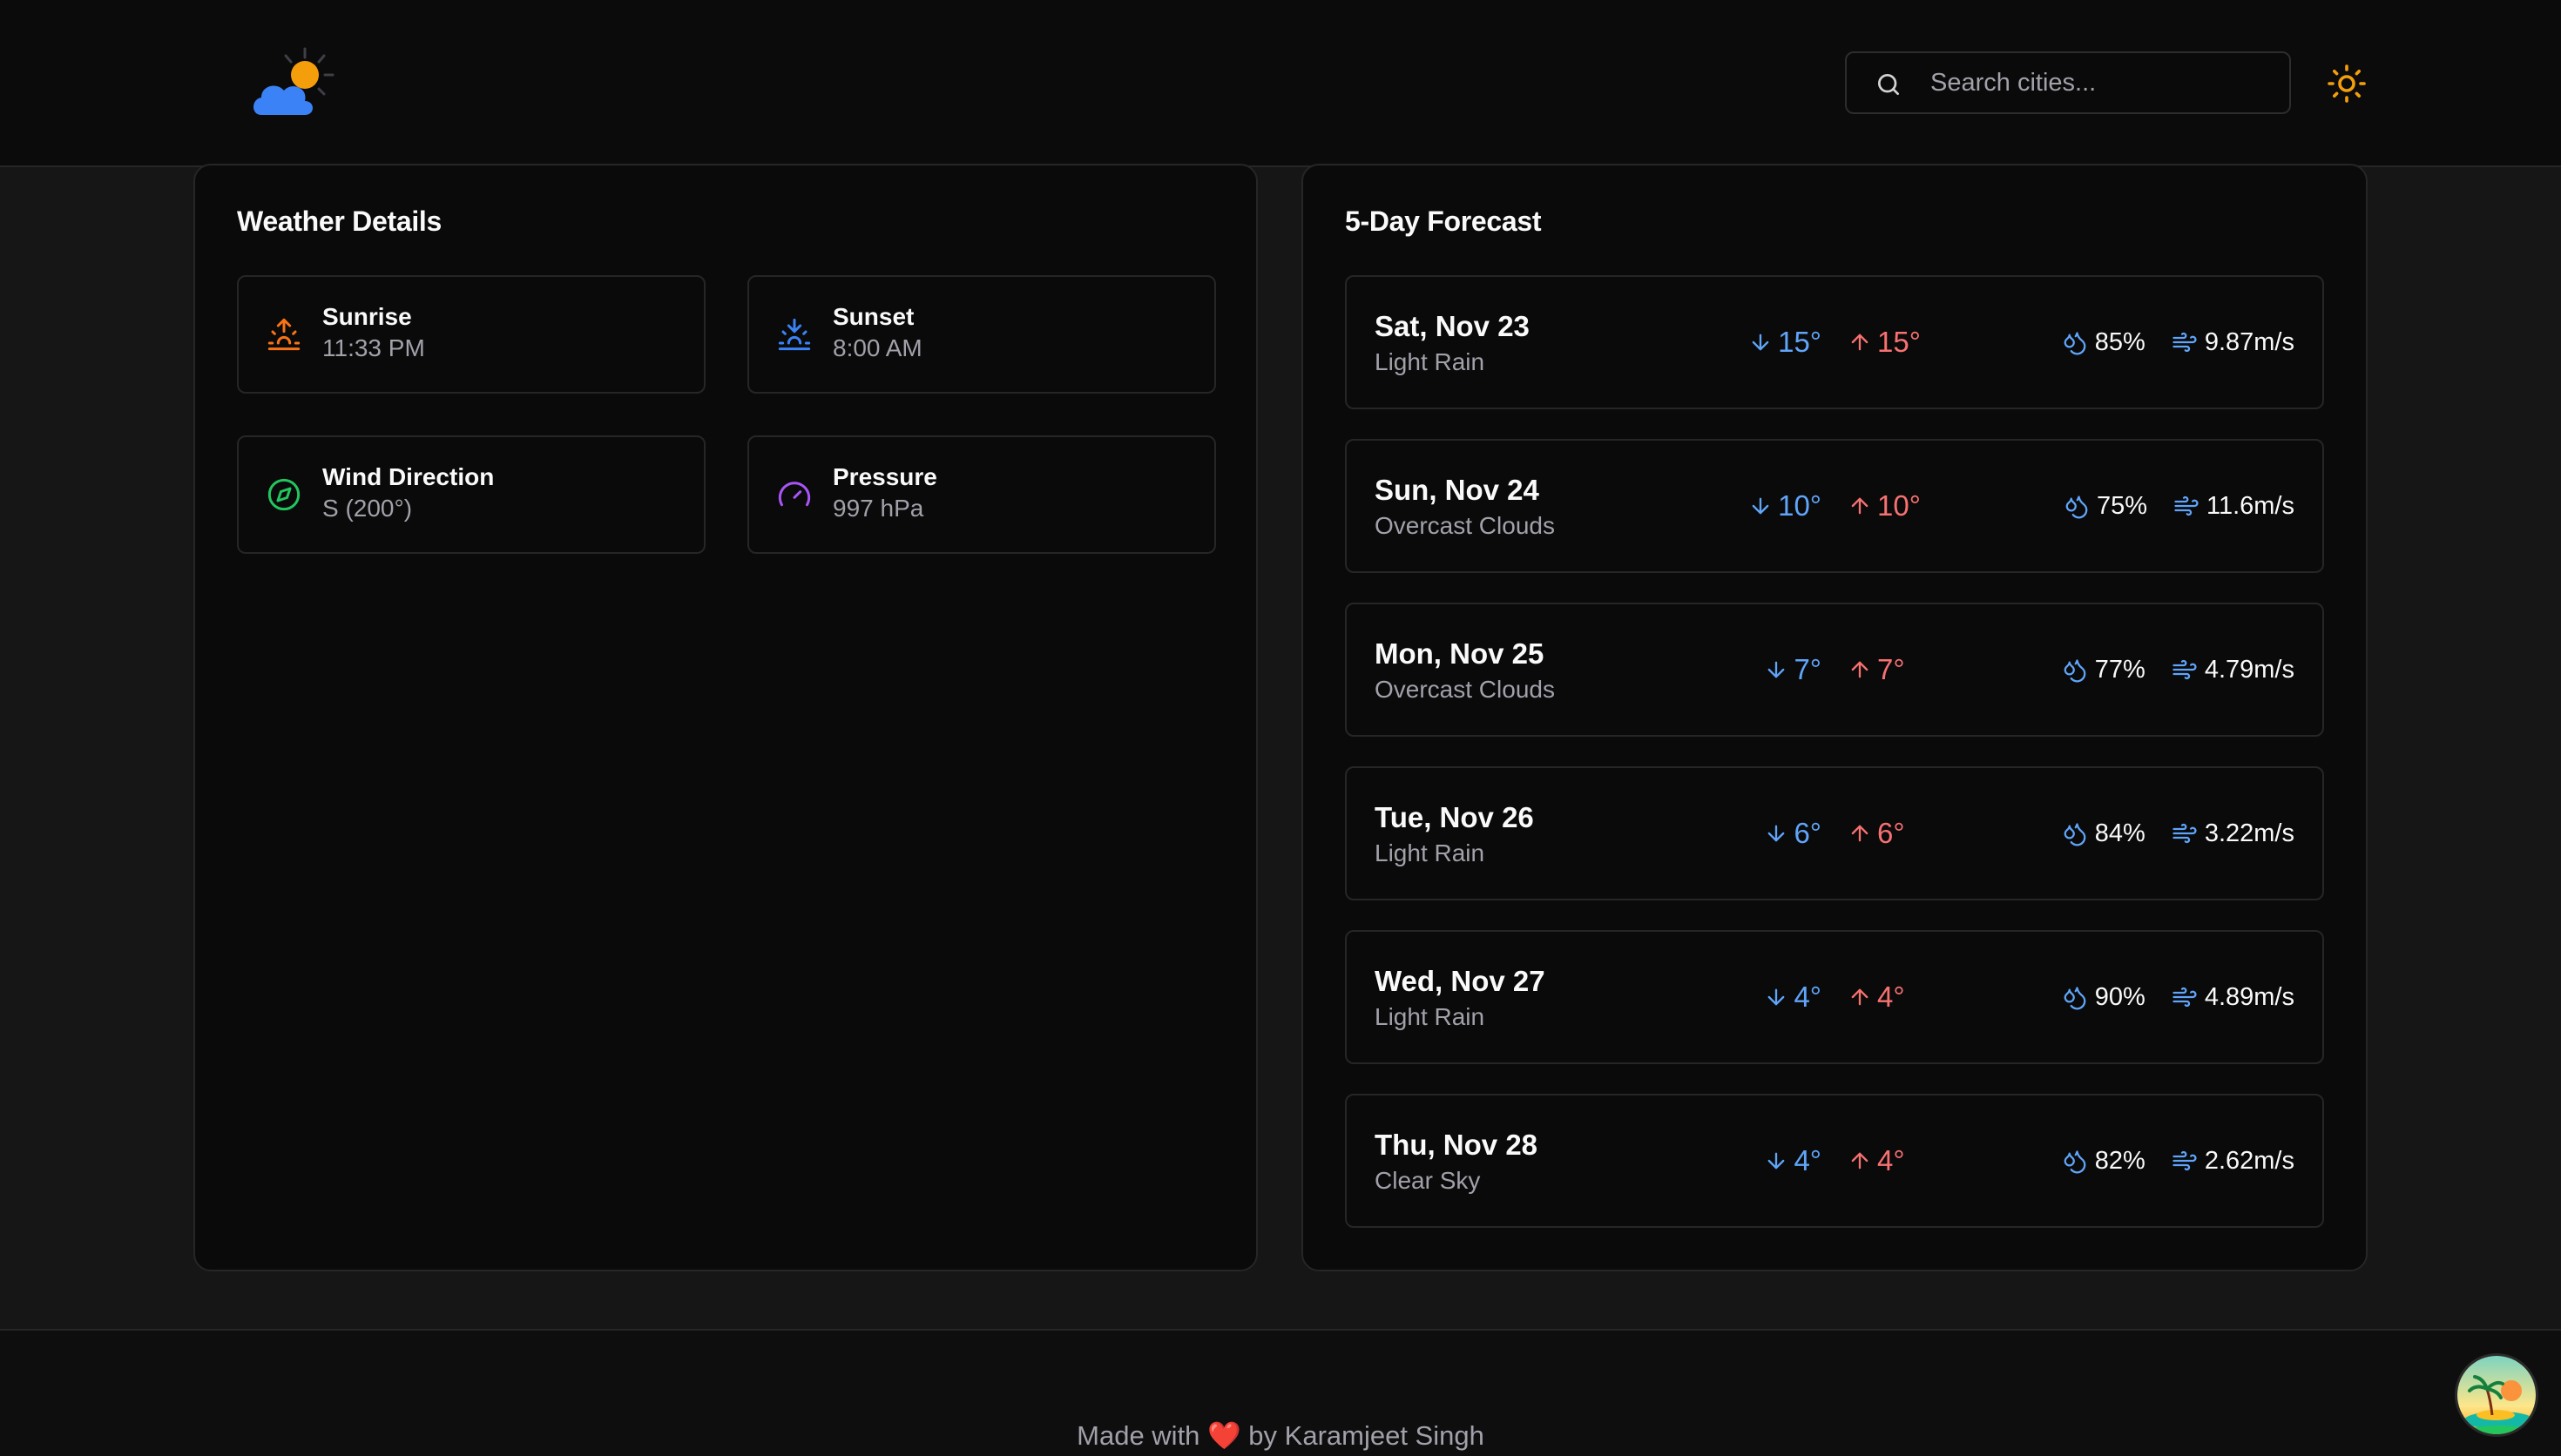 This screenshot has width=2561, height=1456. I want to click on search-box, so click(2068, 82).